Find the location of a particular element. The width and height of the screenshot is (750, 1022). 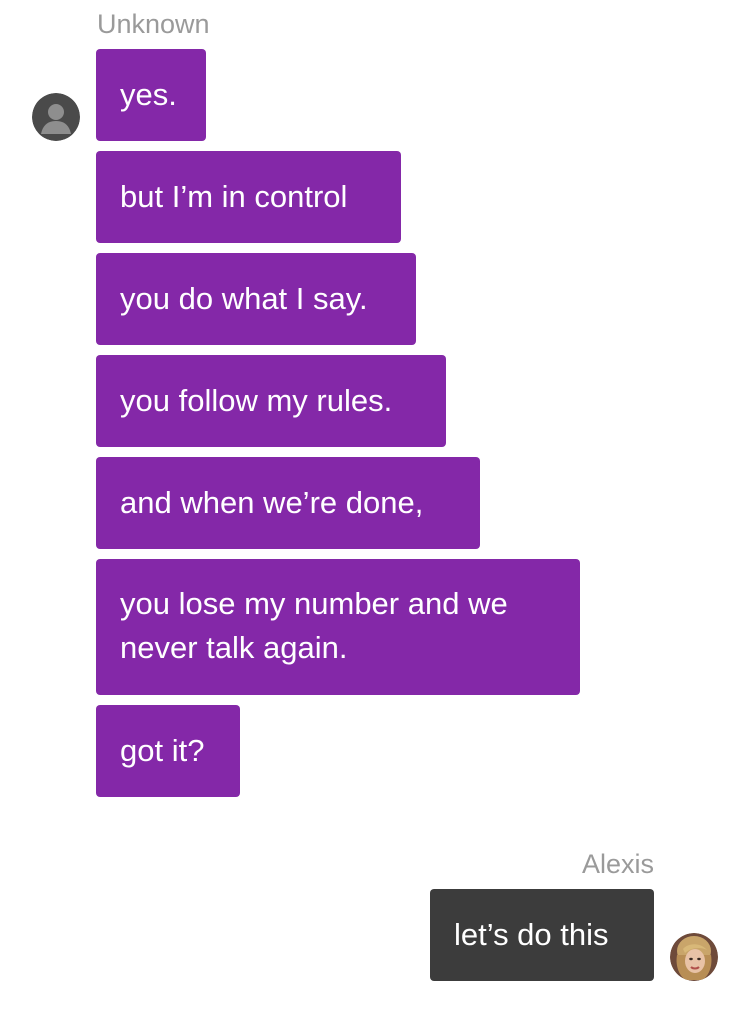

default-user-icon is located at coordinates (56, 117).